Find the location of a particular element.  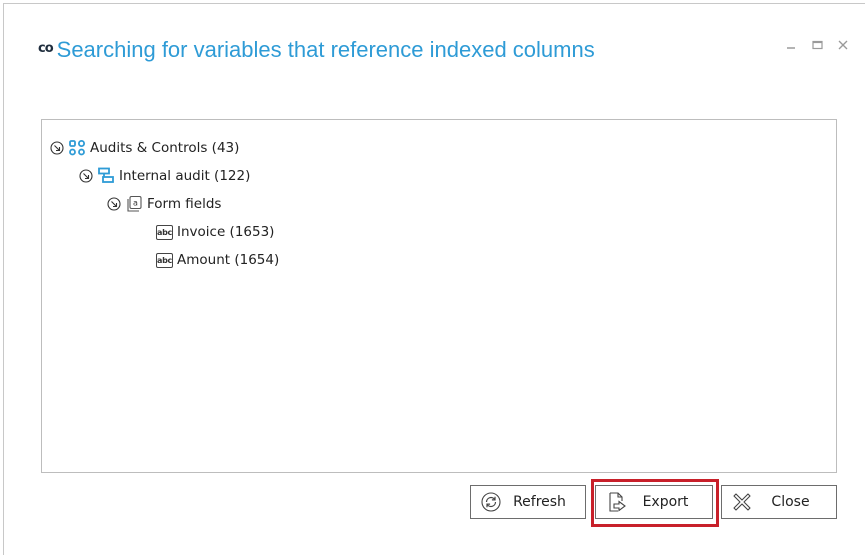

close-icon is located at coordinates (843, 45).